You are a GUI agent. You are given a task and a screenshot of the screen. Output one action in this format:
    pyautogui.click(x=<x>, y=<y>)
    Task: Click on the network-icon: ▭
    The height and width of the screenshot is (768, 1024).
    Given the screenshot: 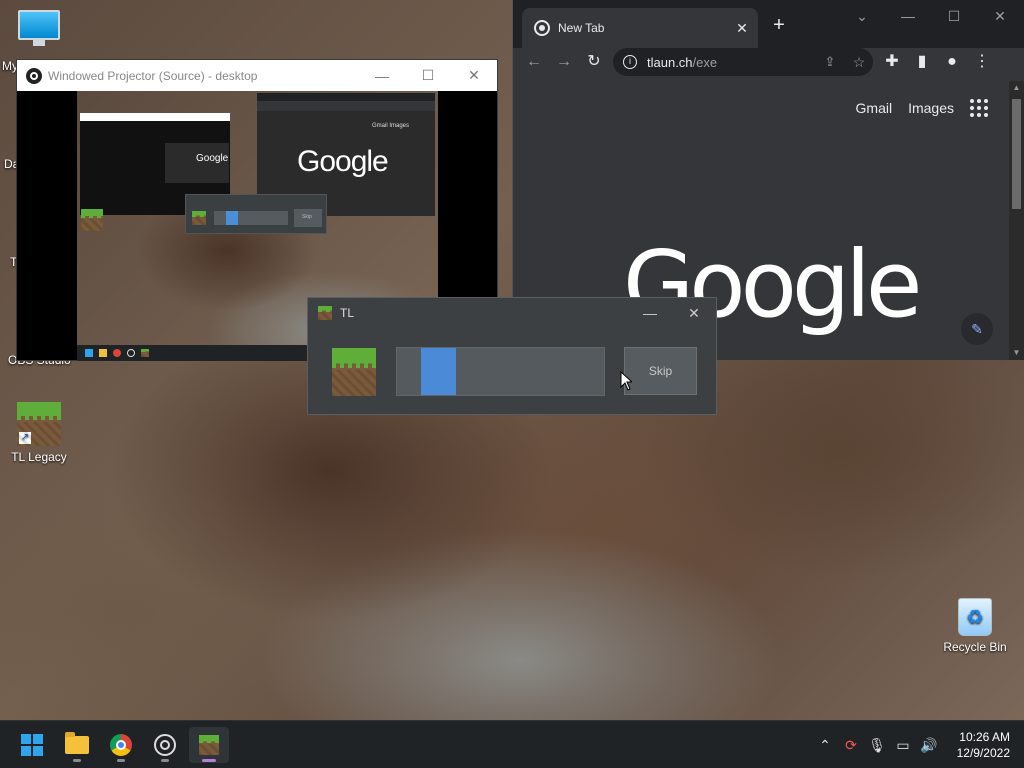 What is the action you would take?
    pyautogui.click(x=903, y=745)
    